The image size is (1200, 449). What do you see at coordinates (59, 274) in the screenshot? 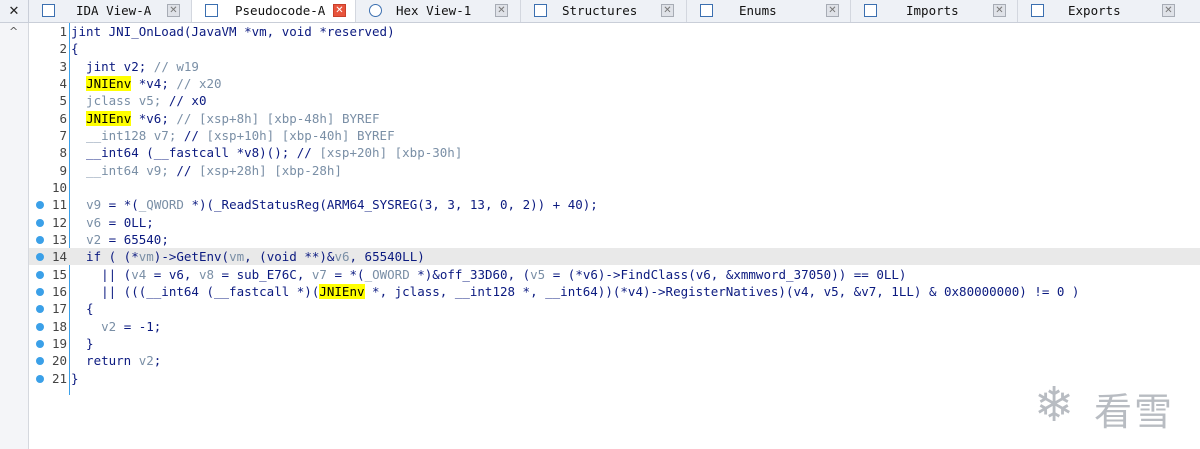
I see `line-number: 15` at bounding box center [59, 274].